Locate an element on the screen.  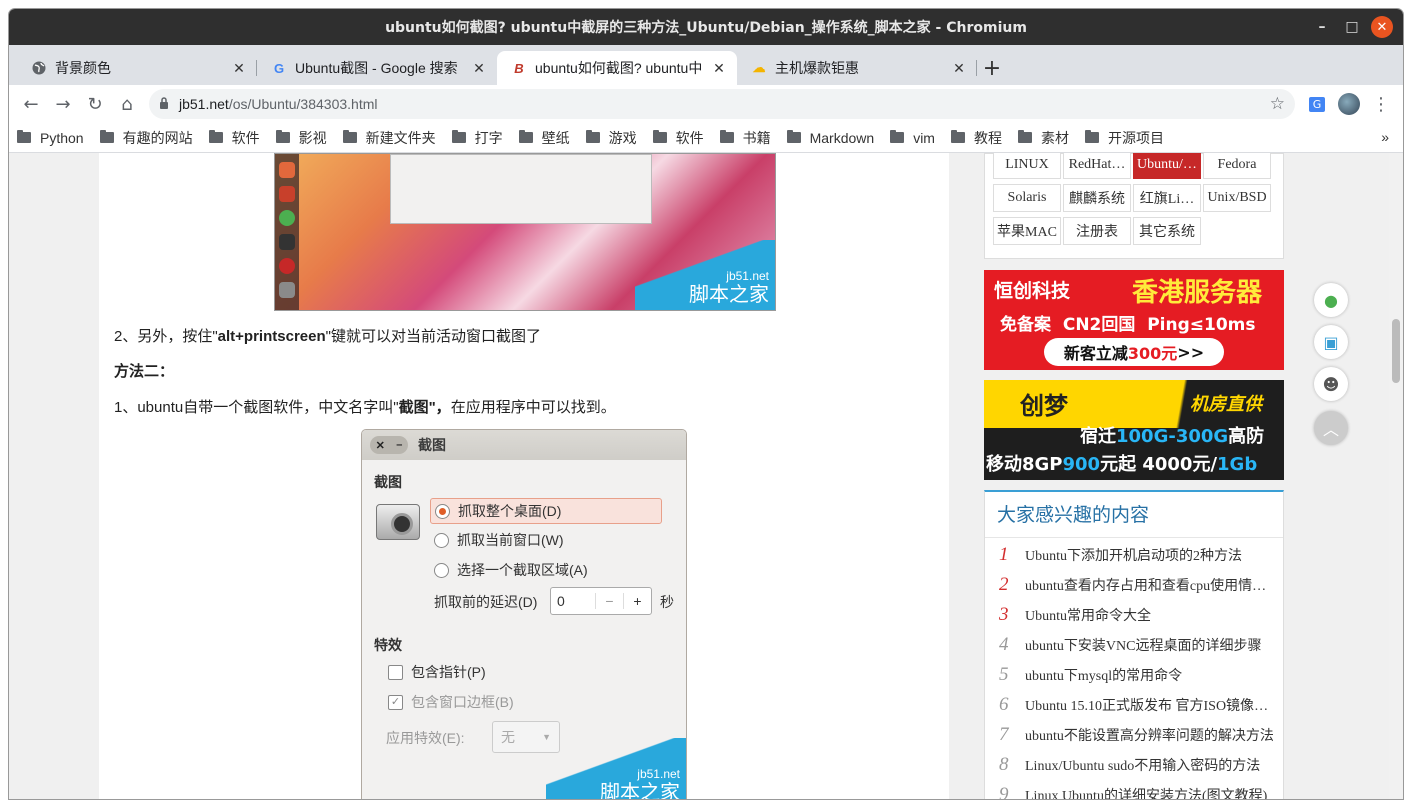
hot-article-item: 8 Linux/Ubuntu sudo不用输入密码的方法 is located at coordinates (1136, 765).